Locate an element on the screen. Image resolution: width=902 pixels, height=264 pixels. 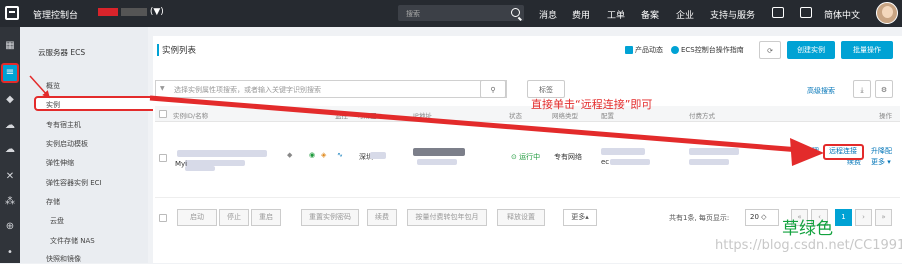
watermark-url: https://blog.csdn.net/CC1991_ is located at coordinates (808, 245).